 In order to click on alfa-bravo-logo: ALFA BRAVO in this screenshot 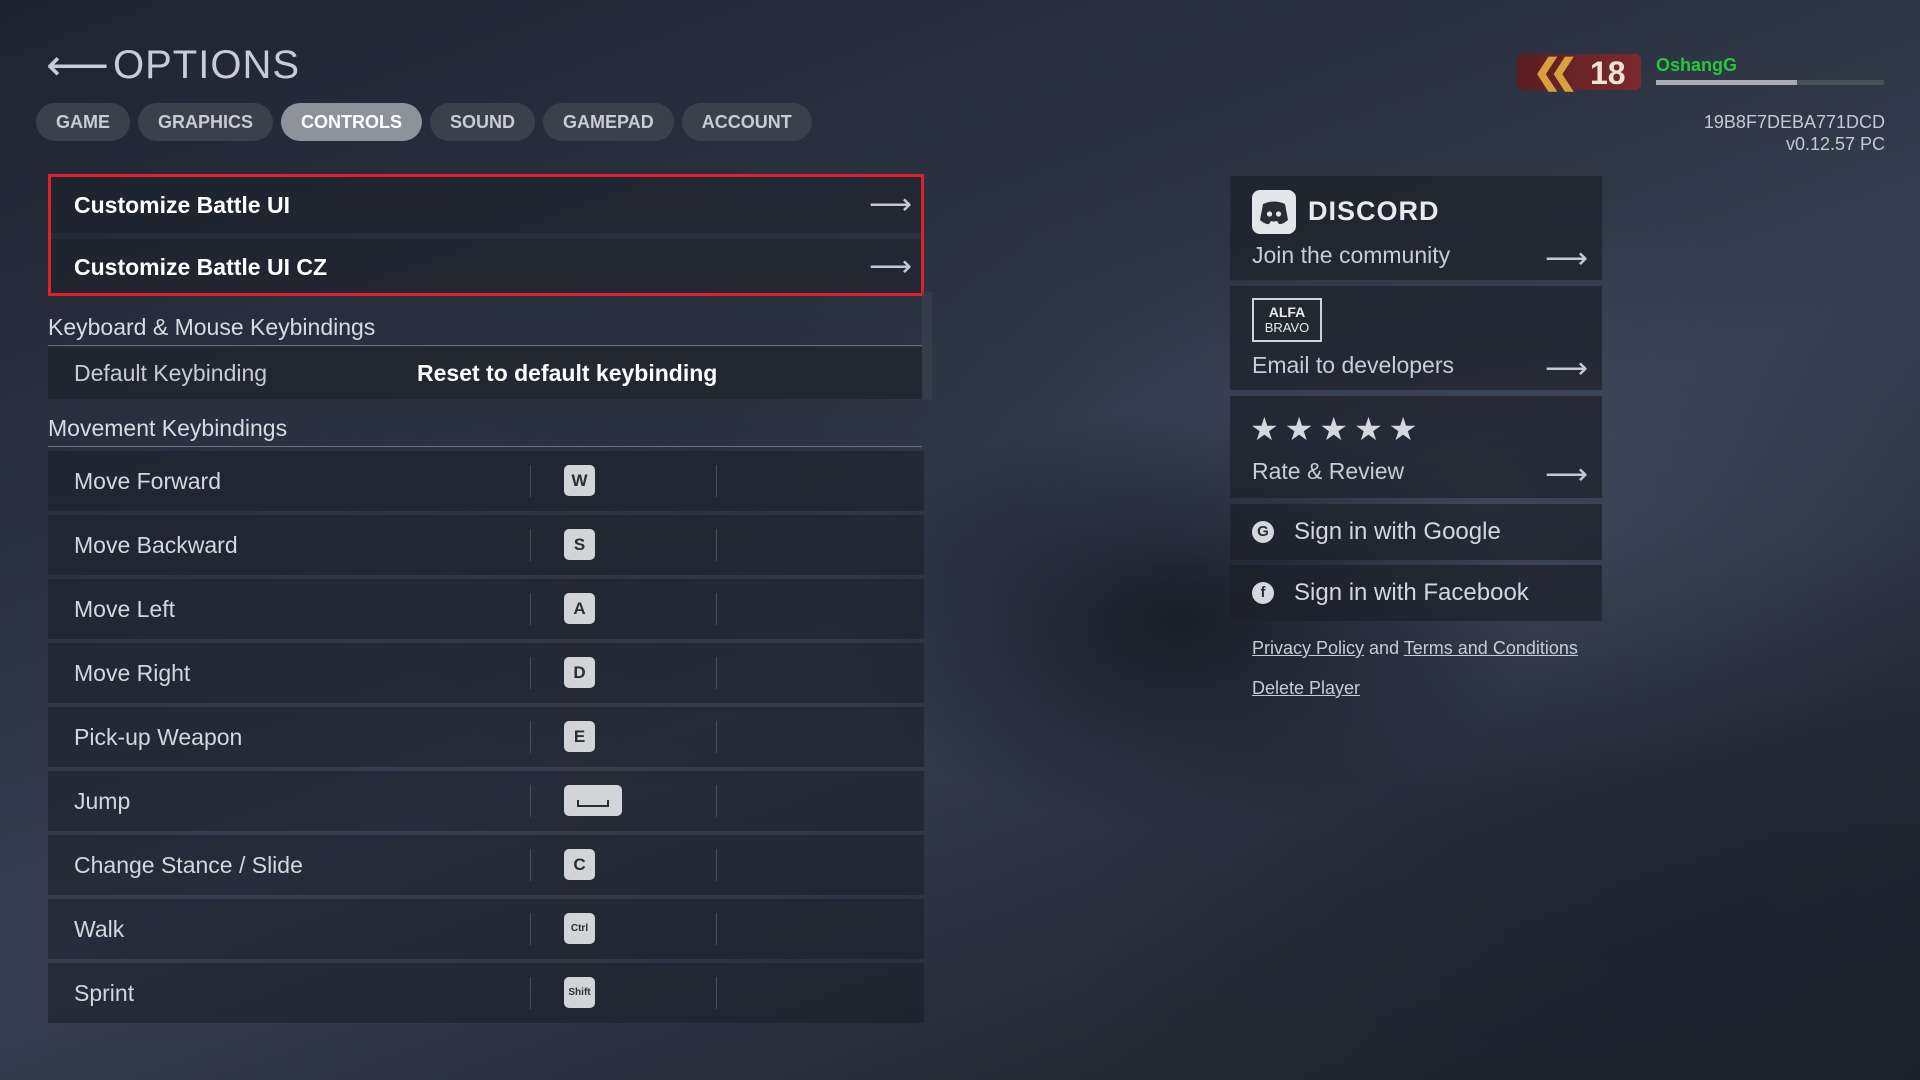, I will do `click(1287, 320)`.